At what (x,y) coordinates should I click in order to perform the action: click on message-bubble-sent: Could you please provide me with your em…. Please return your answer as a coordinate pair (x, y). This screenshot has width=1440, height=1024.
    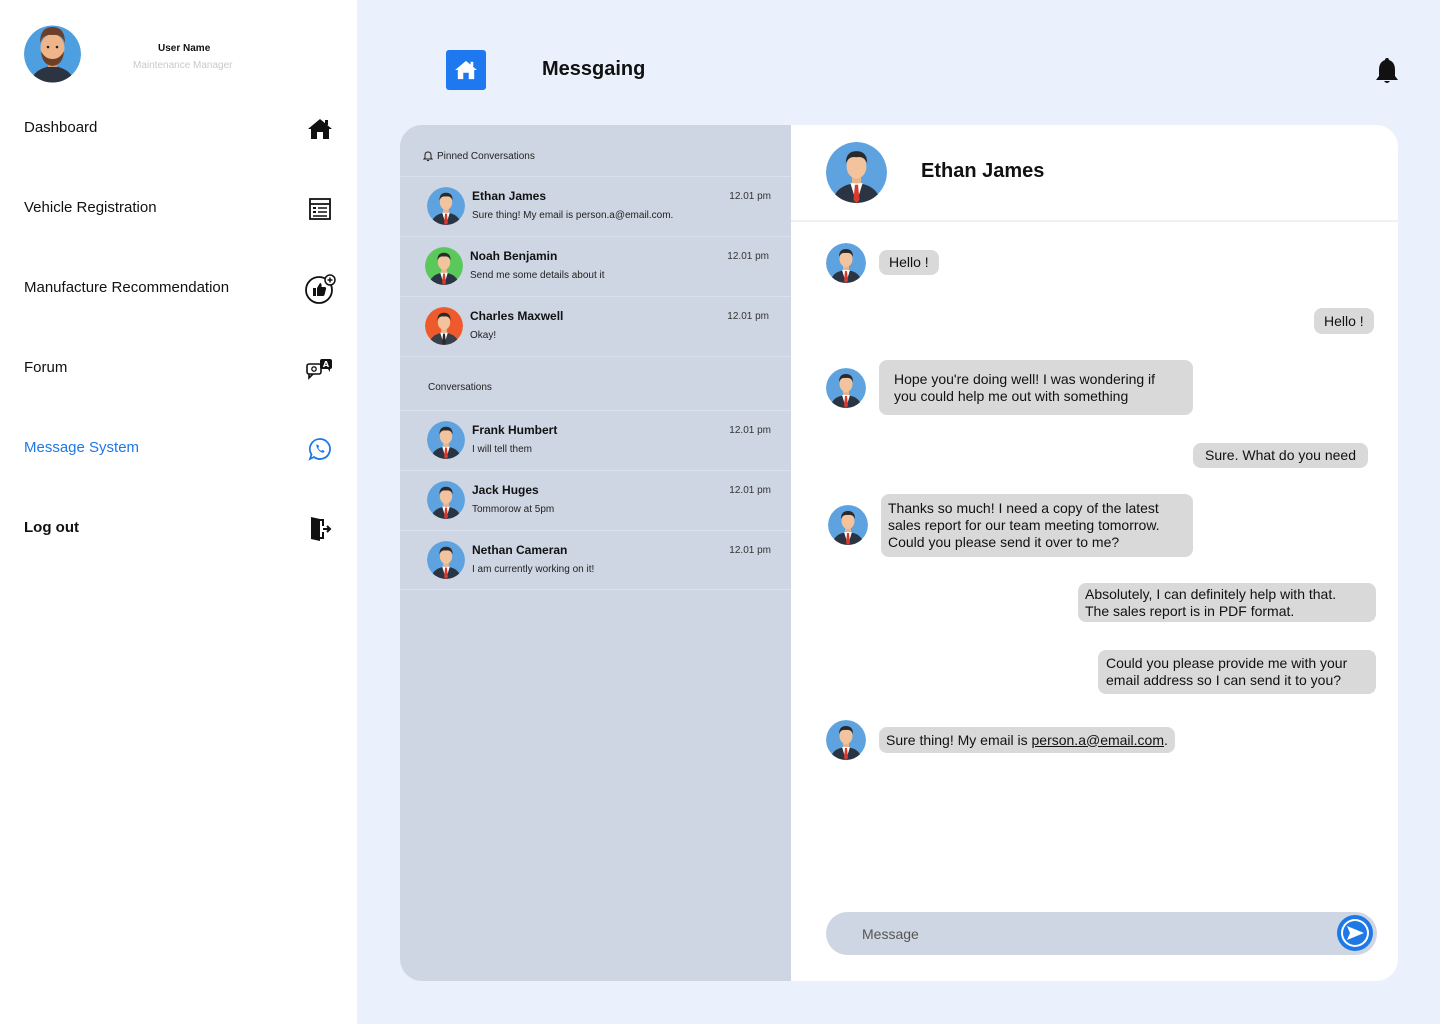
    Looking at the image, I should click on (1237, 672).